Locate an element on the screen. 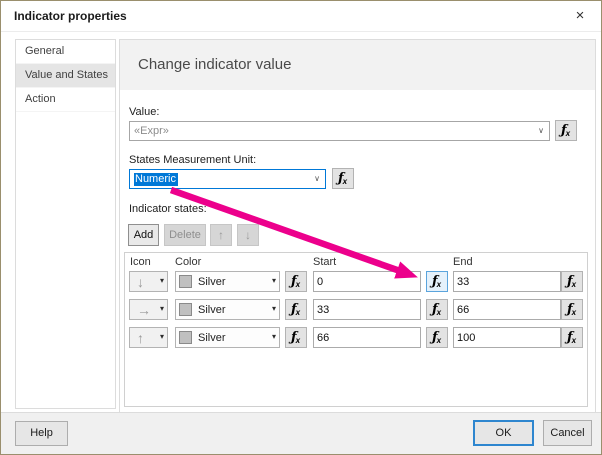  sidebar-item-action: Action is located at coordinates (65, 100).